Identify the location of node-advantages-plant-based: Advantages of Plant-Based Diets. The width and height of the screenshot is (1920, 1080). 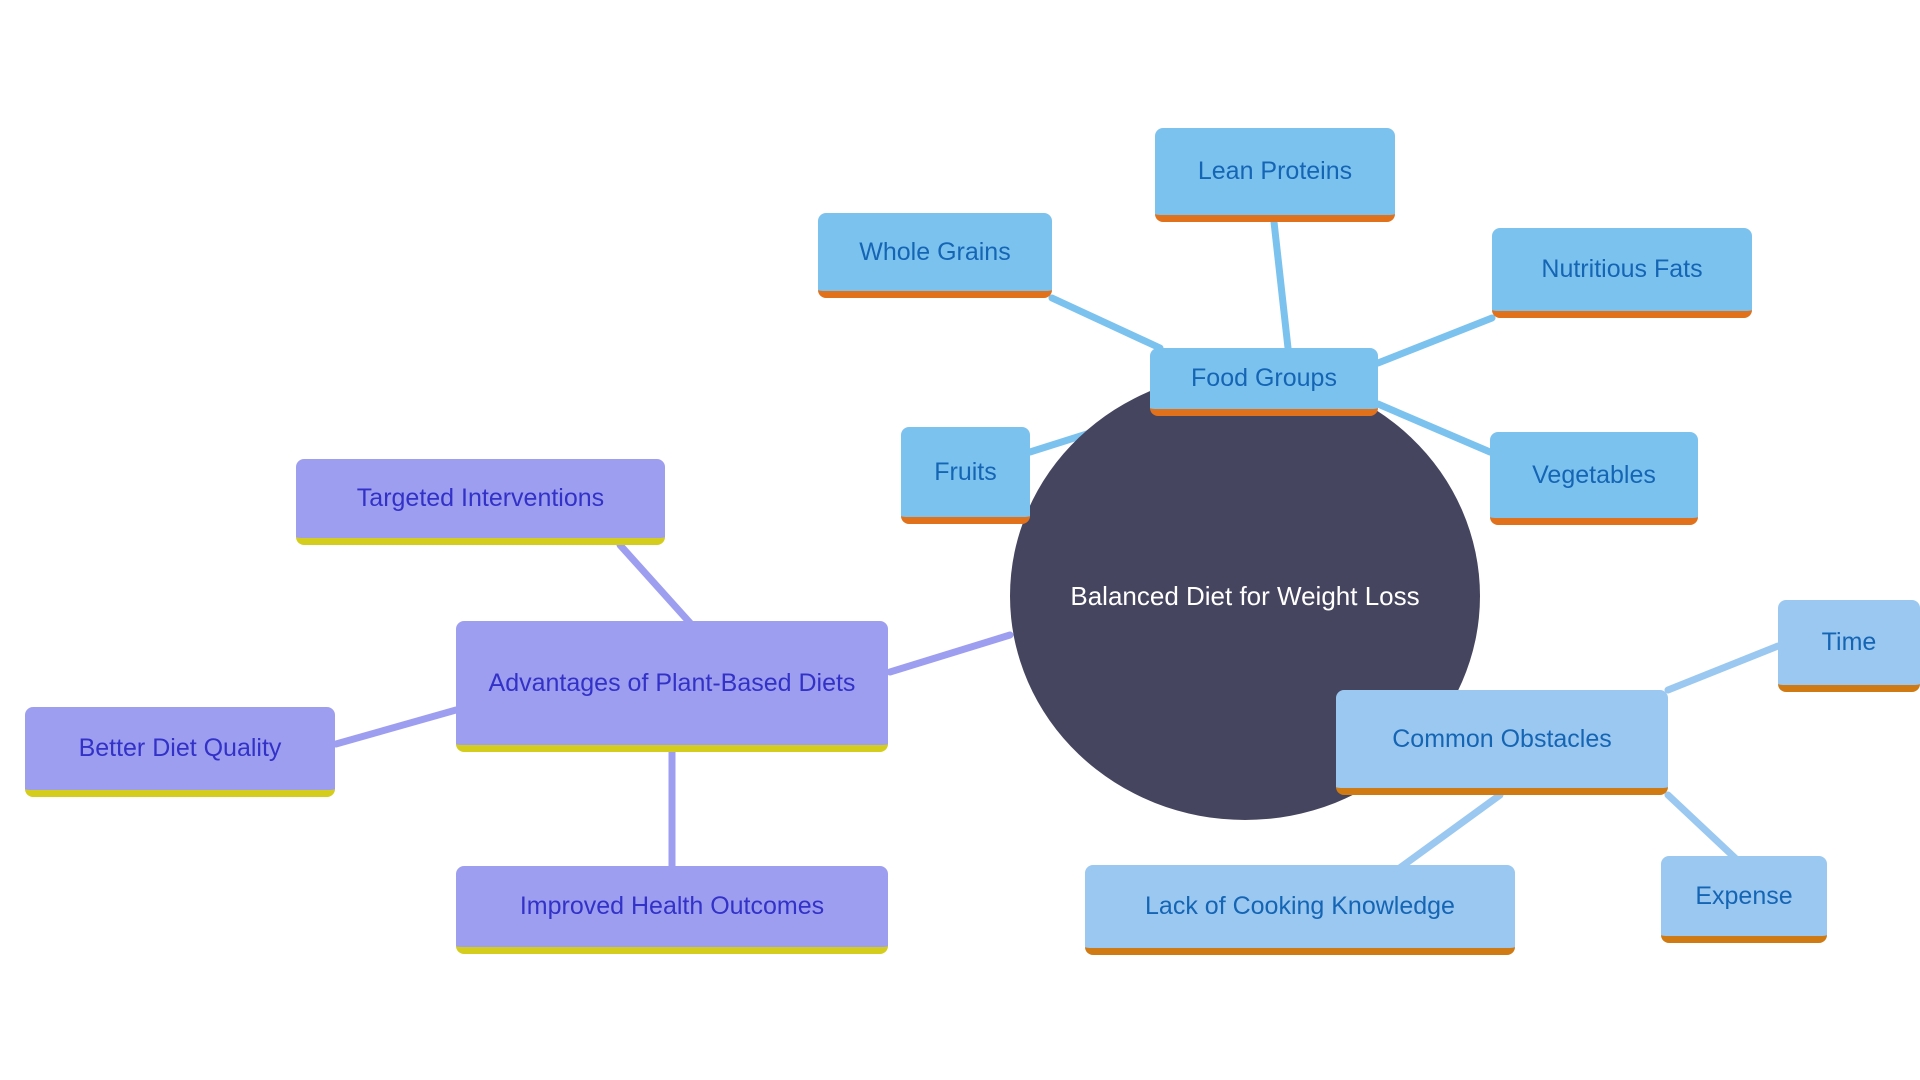
(672, 686).